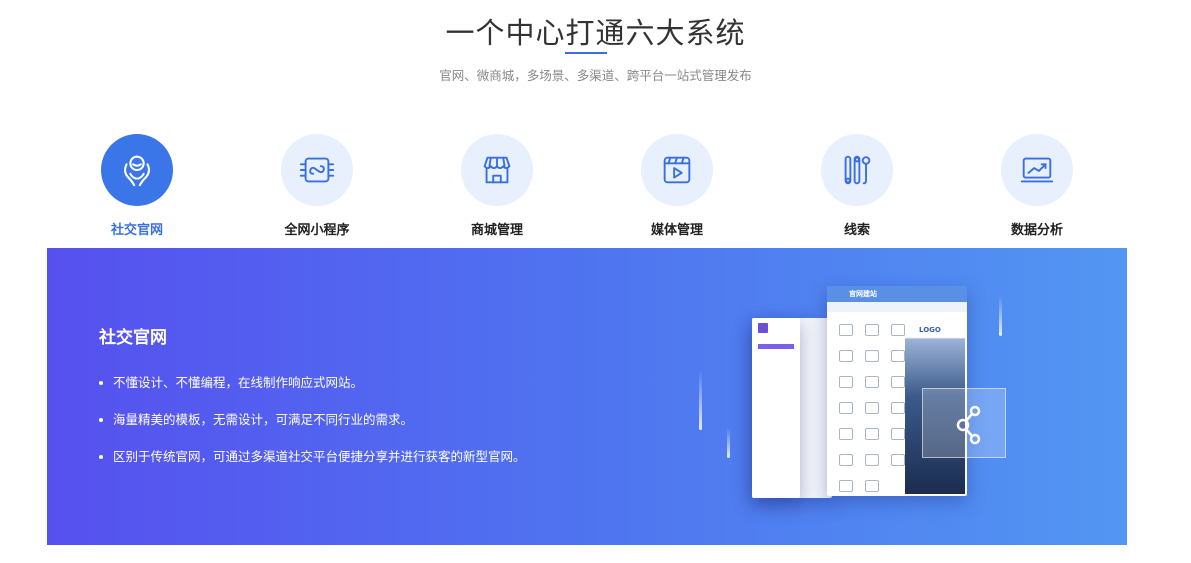  I want to click on section-subtitle: 官网、微商城，多场景、多渠道、跨平台一站式管理发布, so click(595, 75).